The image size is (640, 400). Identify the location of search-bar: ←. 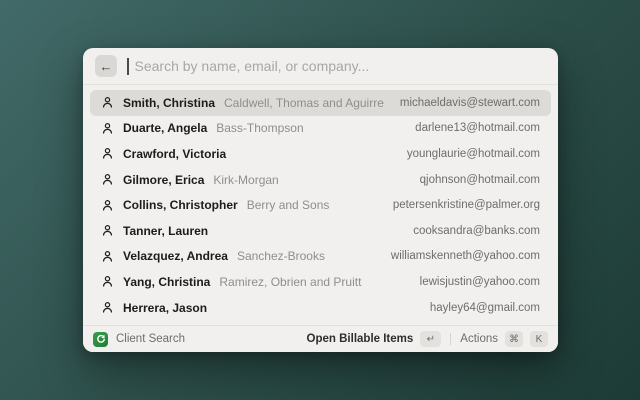
(320, 66).